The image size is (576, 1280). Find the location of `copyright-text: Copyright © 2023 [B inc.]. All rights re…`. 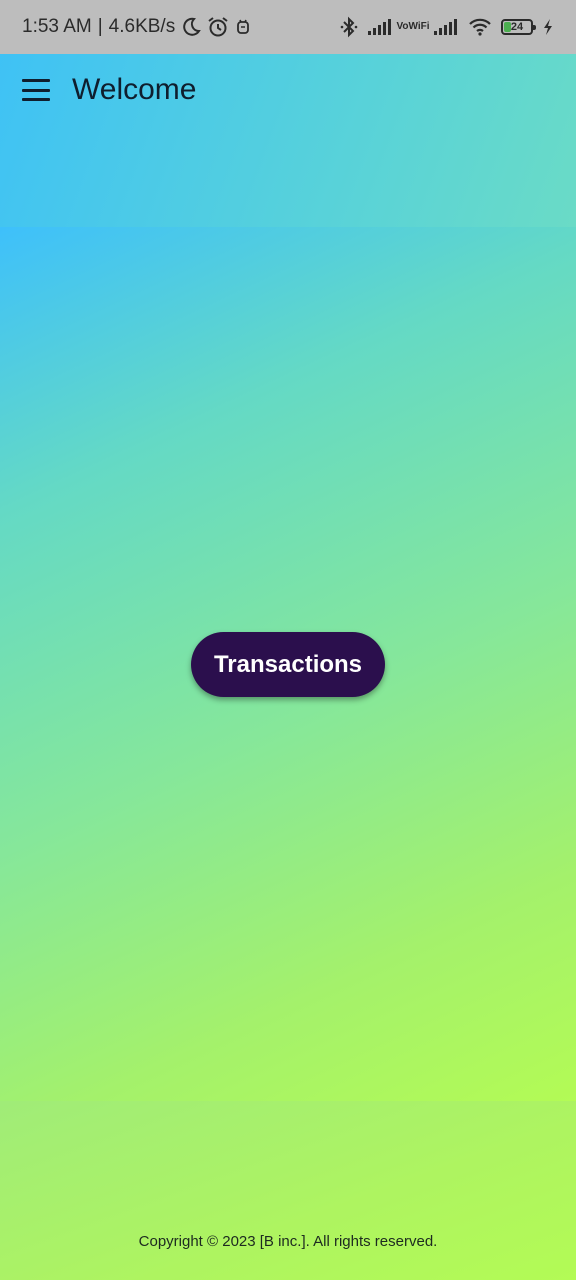

copyright-text: Copyright © 2023 [B inc.]. All rights re… is located at coordinates (288, 1241).